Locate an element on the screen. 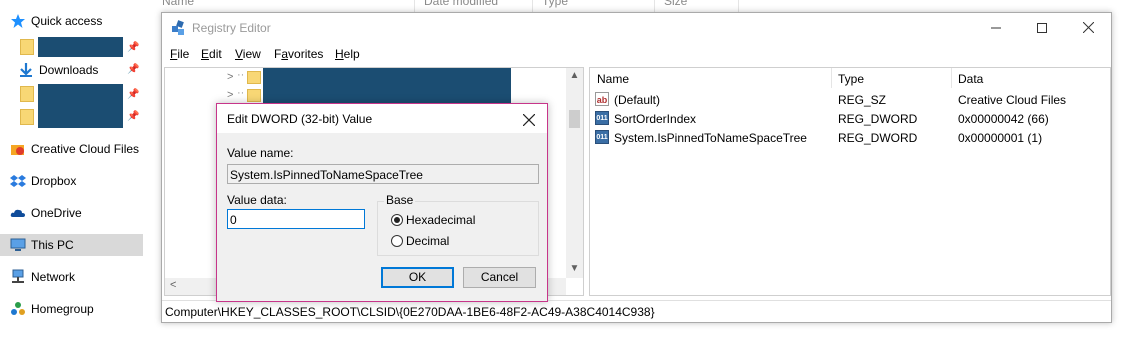 This screenshot has height=337, width=1125. title-bar: Registry Editor is located at coordinates (636, 28).